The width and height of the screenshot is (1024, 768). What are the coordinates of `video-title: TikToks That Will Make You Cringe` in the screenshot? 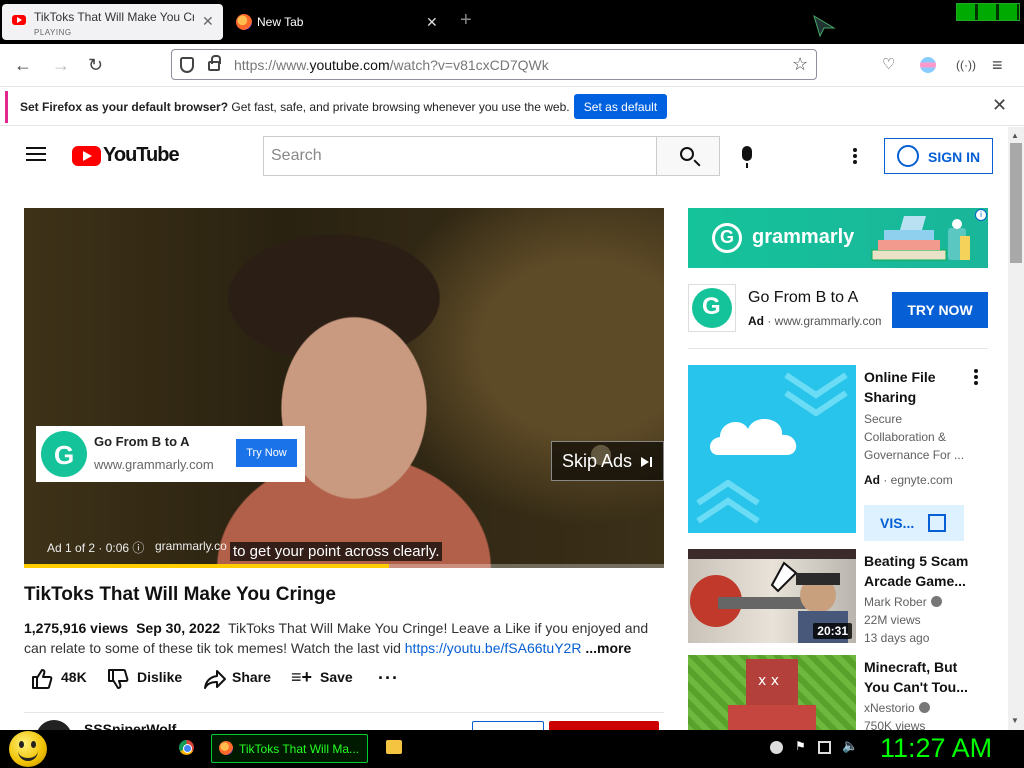 It's located at (180, 594).